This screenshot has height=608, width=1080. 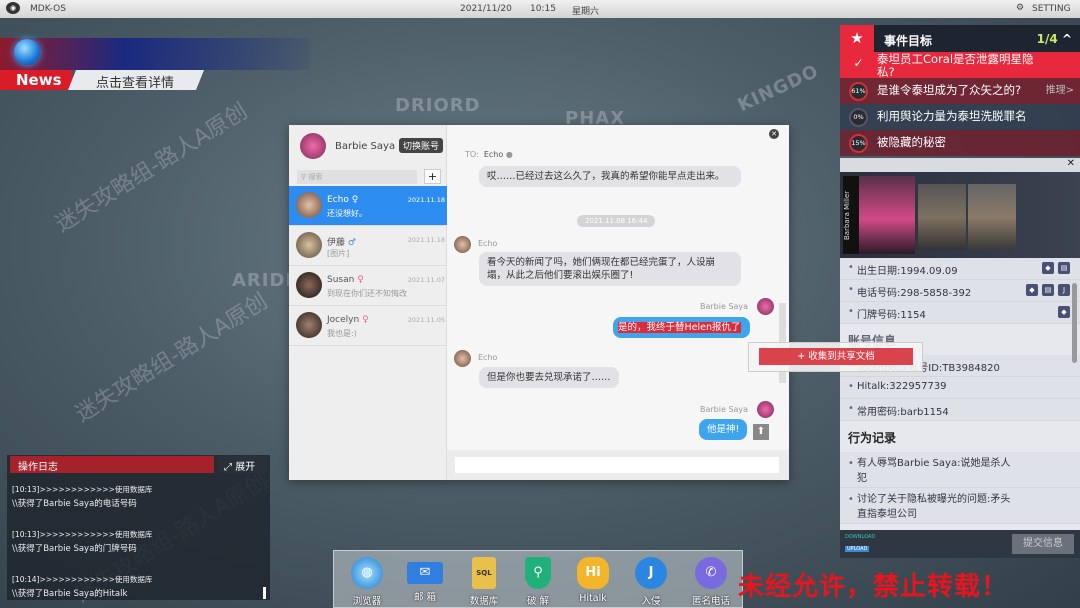 I want to click on log-line: \\获得了Barbie Saya的电话号码, so click(x=74, y=504).